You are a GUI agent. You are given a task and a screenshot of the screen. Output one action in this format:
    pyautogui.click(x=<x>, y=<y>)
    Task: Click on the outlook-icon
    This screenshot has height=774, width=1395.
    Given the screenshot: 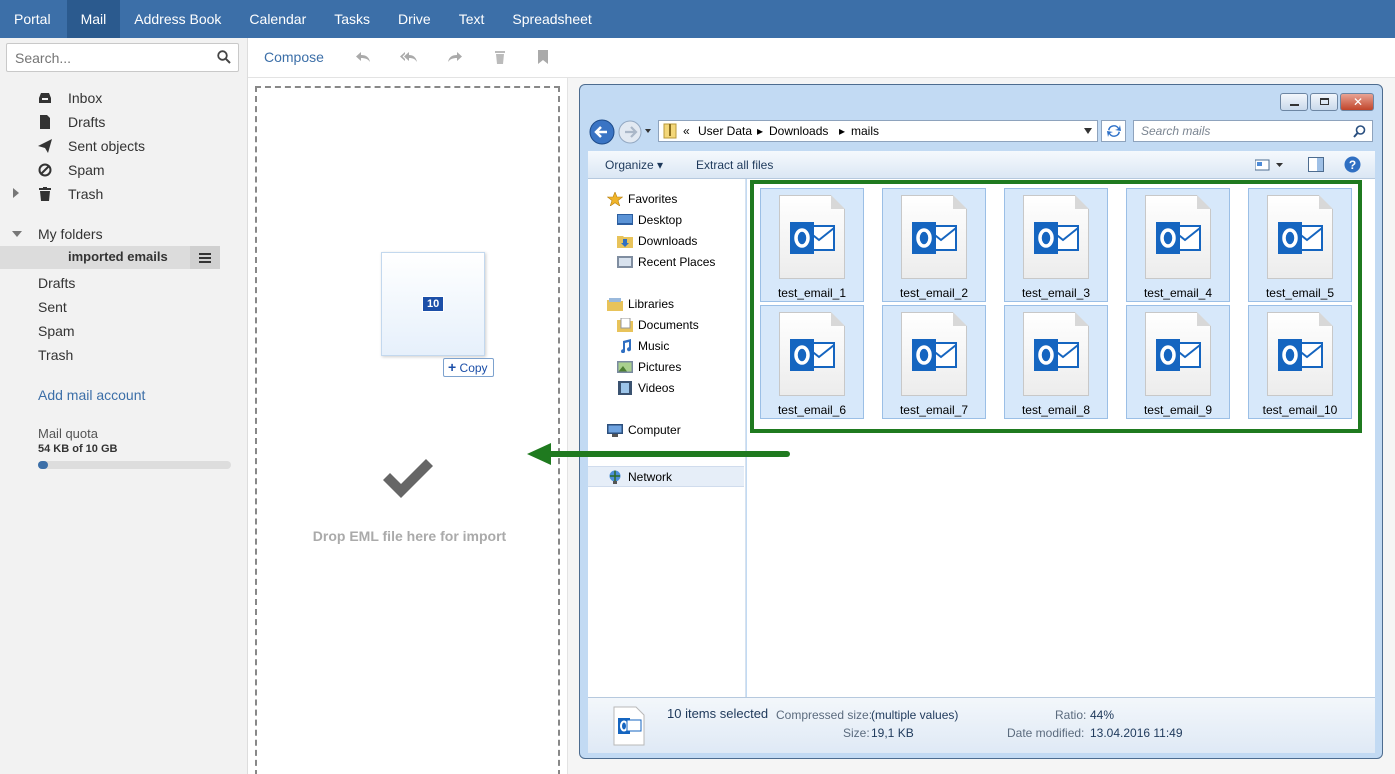 What is the action you would take?
    pyautogui.click(x=812, y=238)
    